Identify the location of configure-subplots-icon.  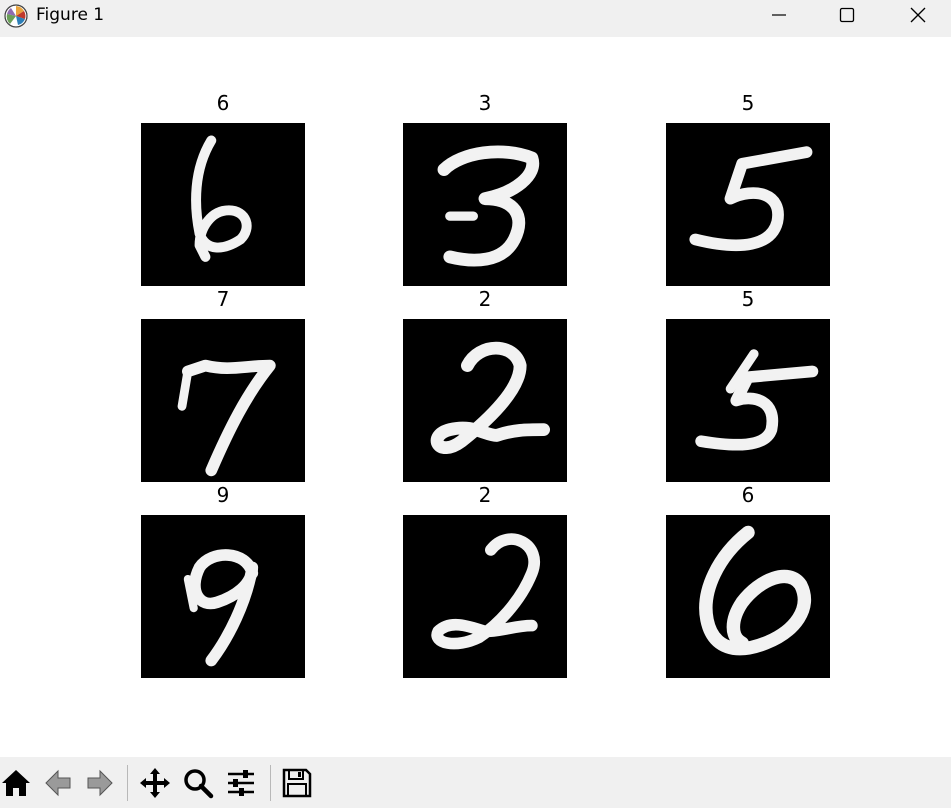
(241, 783).